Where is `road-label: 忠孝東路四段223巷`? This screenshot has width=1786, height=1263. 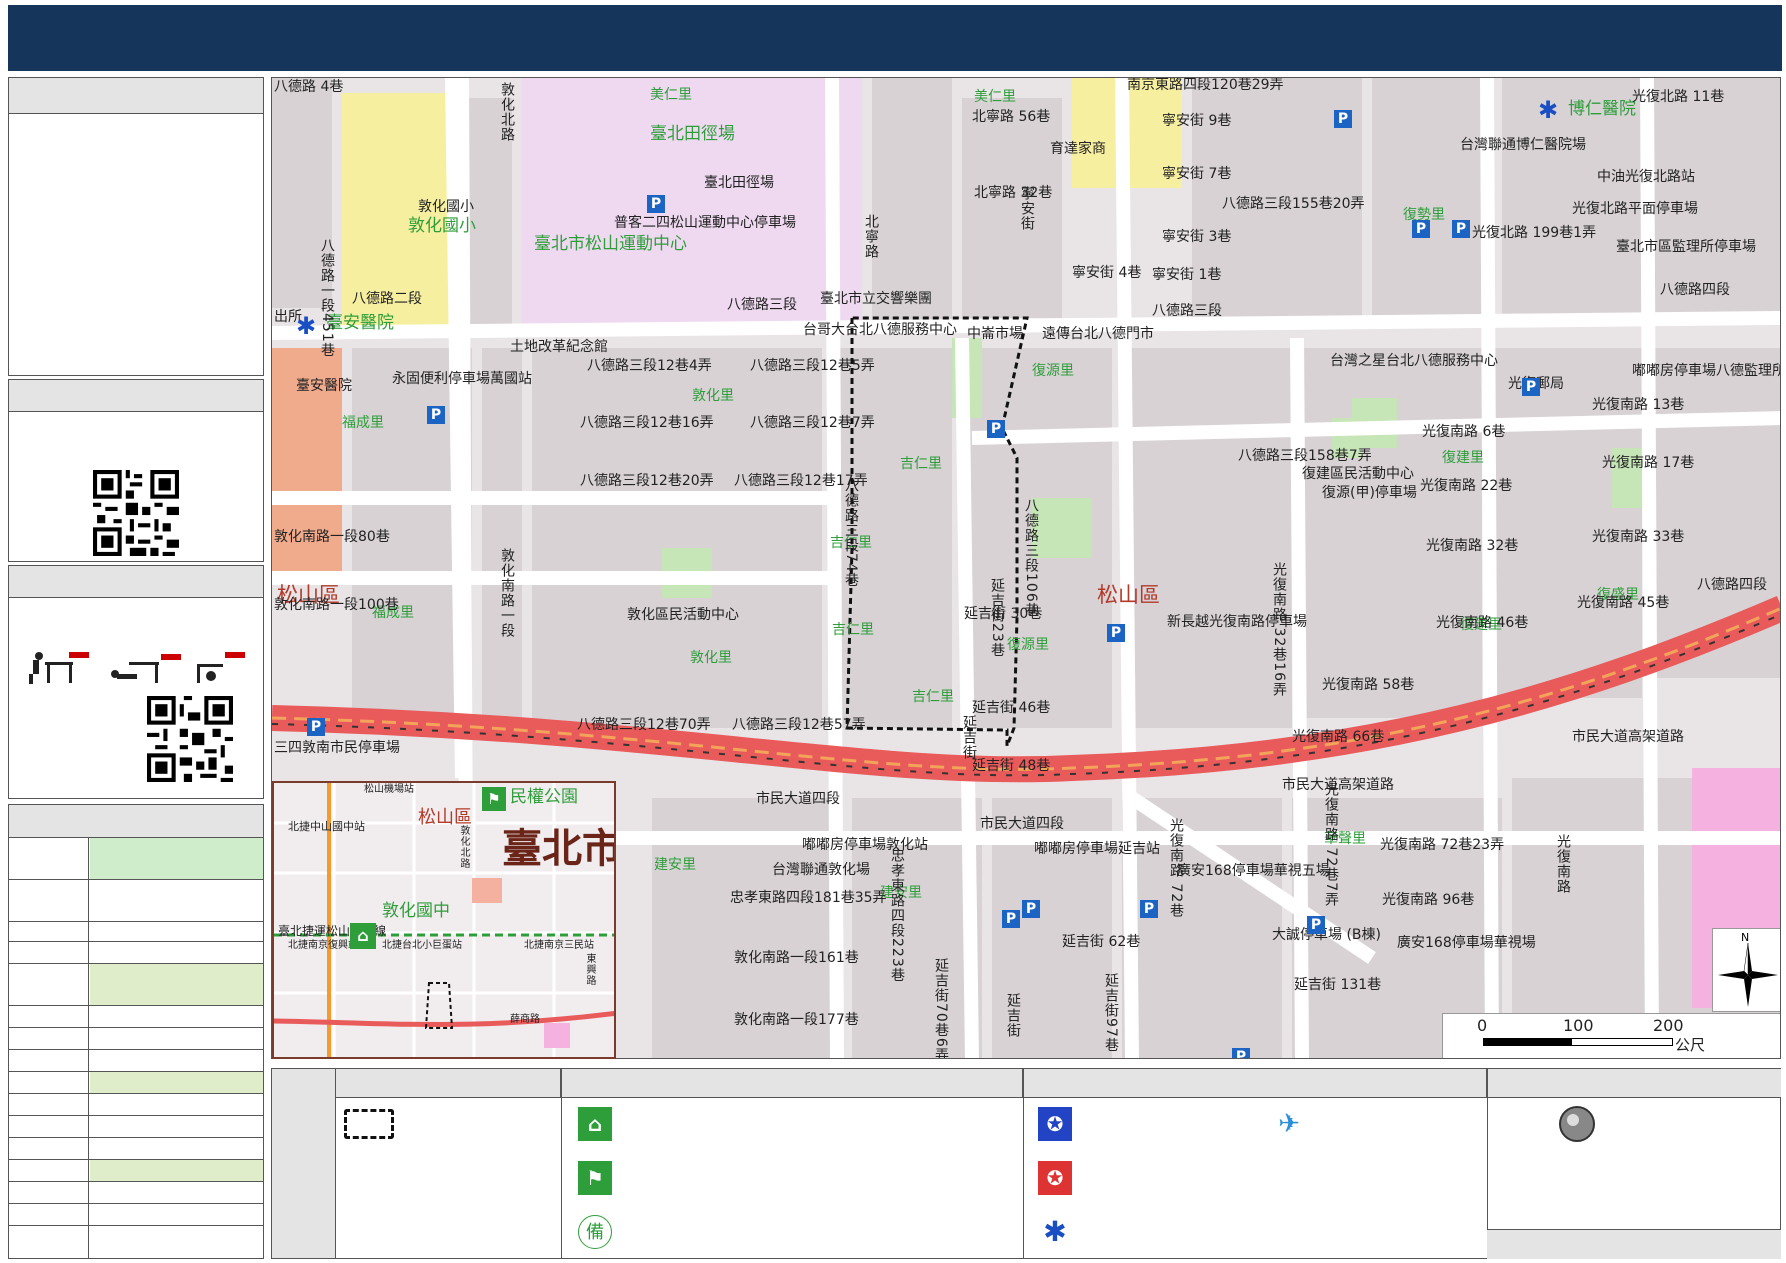 road-label: 忠孝東路四段223巷 is located at coordinates (897, 915).